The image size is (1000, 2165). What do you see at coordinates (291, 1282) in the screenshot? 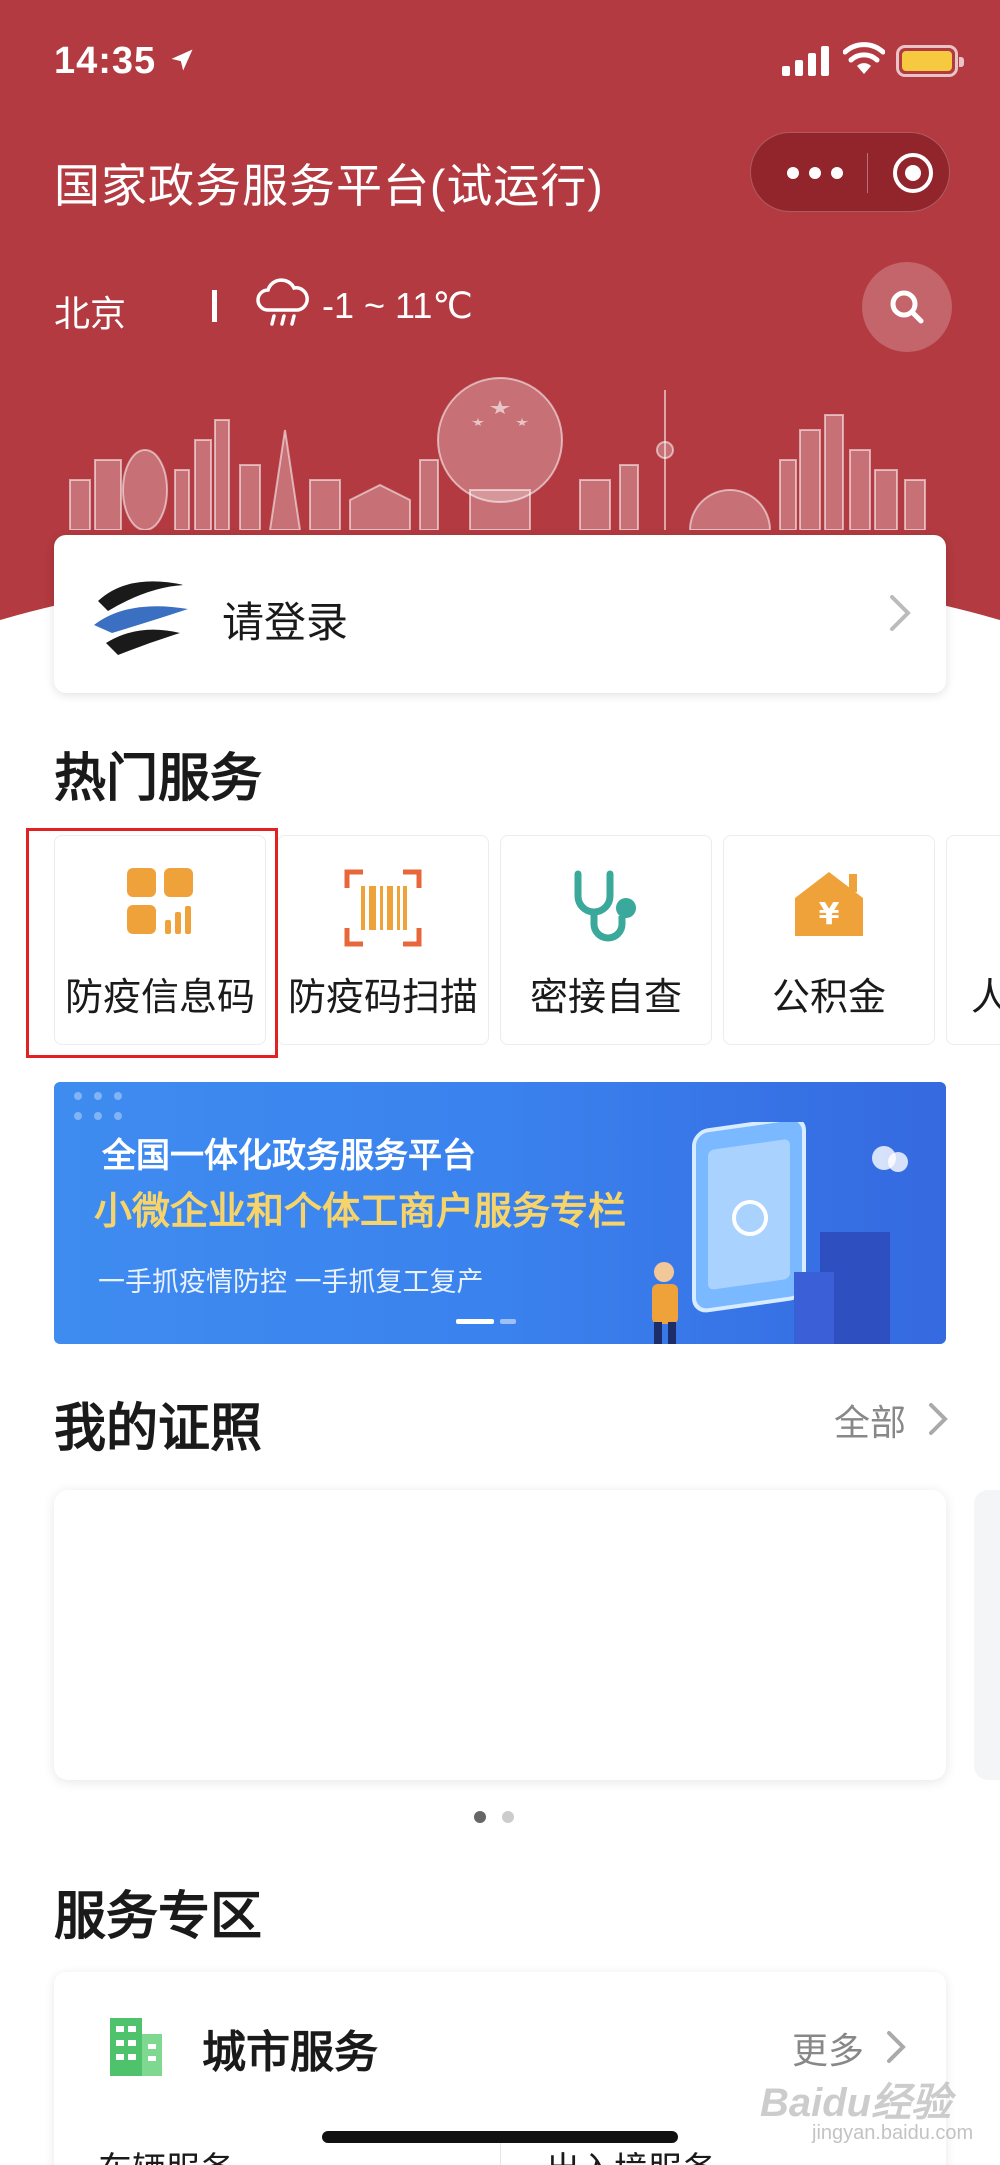
I see `banner-line3: 一手抓疫情防控 一手抓复工复产` at bounding box center [291, 1282].